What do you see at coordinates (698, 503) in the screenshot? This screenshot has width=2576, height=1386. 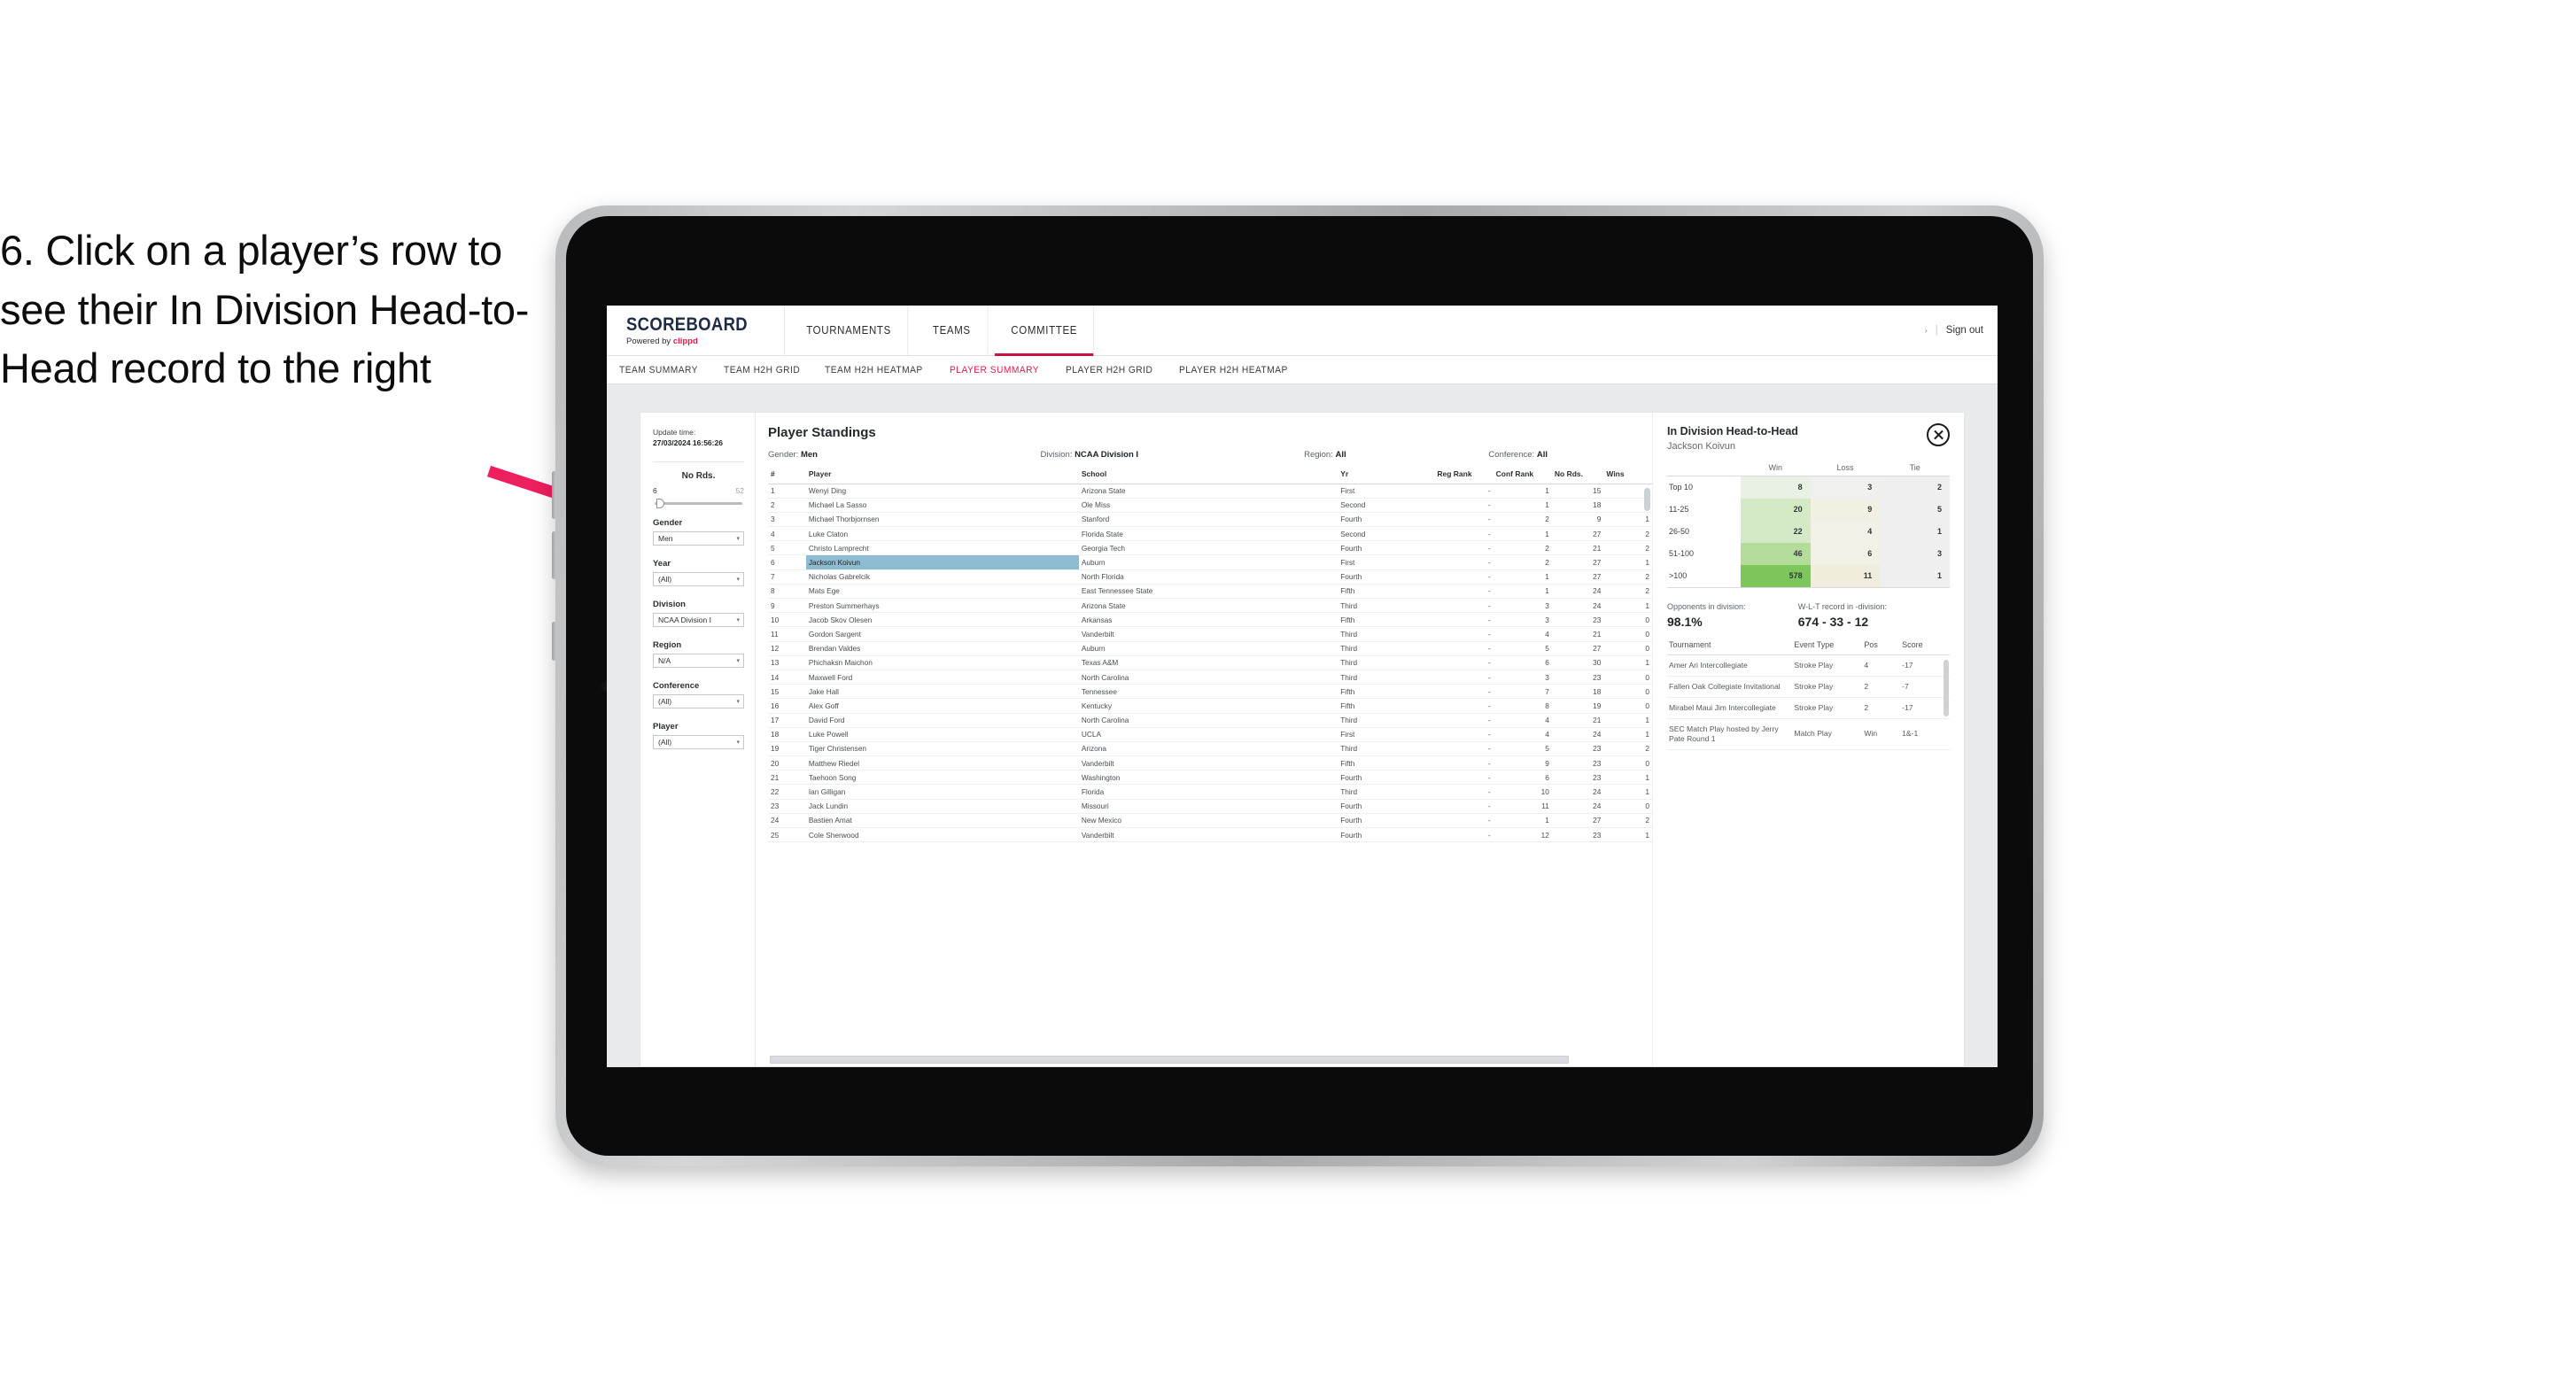 I see `no-rounds-slider-track` at bounding box center [698, 503].